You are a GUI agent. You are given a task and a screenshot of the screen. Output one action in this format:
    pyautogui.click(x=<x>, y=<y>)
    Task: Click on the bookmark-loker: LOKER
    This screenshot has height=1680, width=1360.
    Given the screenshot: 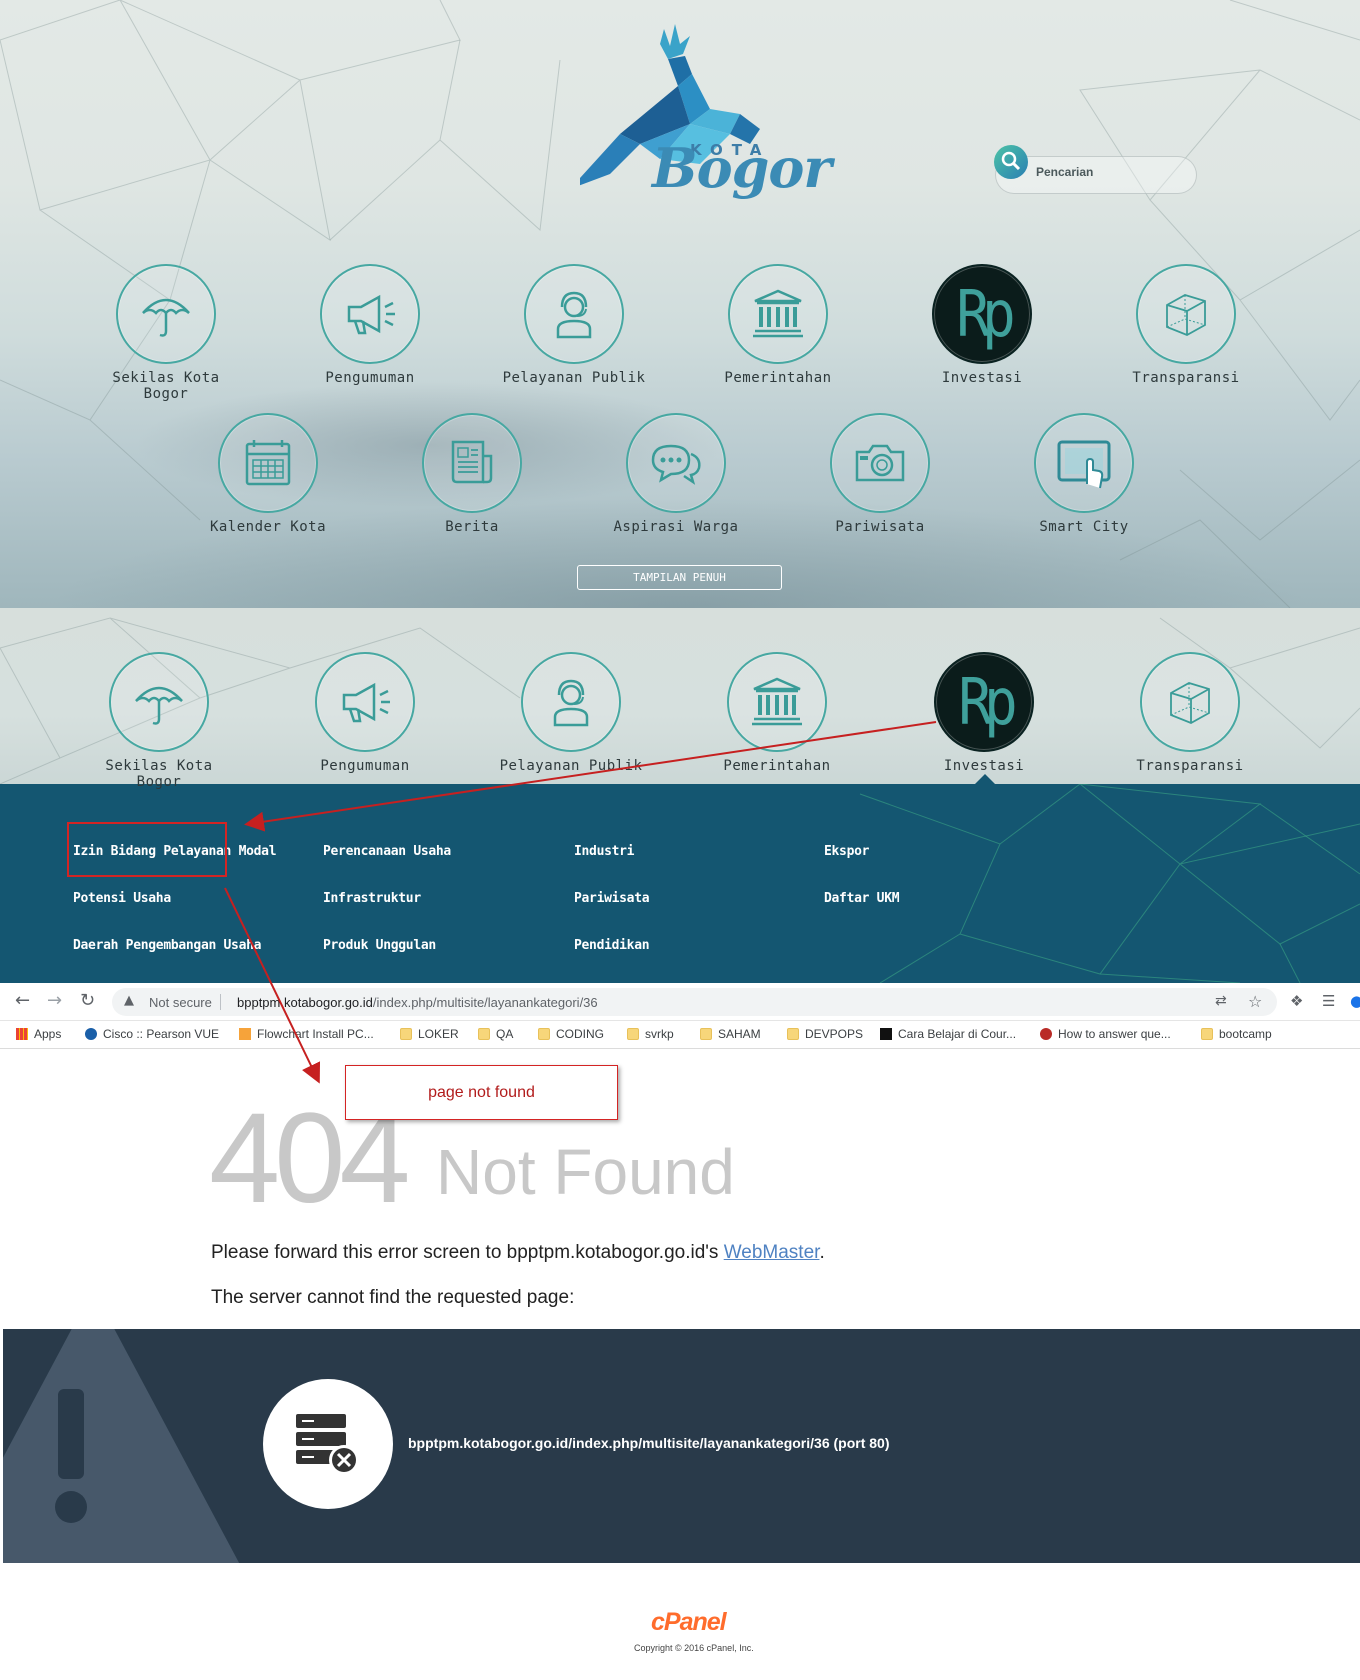 What is the action you would take?
    pyautogui.click(x=429, y=1034)
    